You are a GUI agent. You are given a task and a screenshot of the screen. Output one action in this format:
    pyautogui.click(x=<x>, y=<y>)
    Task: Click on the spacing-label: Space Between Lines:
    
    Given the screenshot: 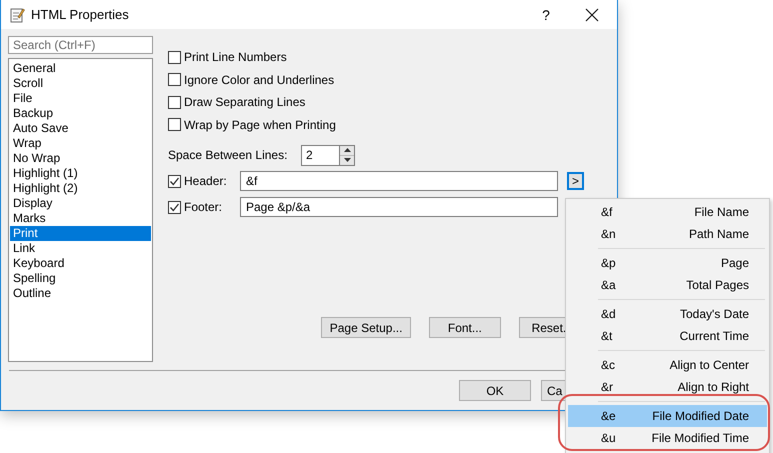 What is the action you would take?
    pyautogui.click(x=228, y=155)
    